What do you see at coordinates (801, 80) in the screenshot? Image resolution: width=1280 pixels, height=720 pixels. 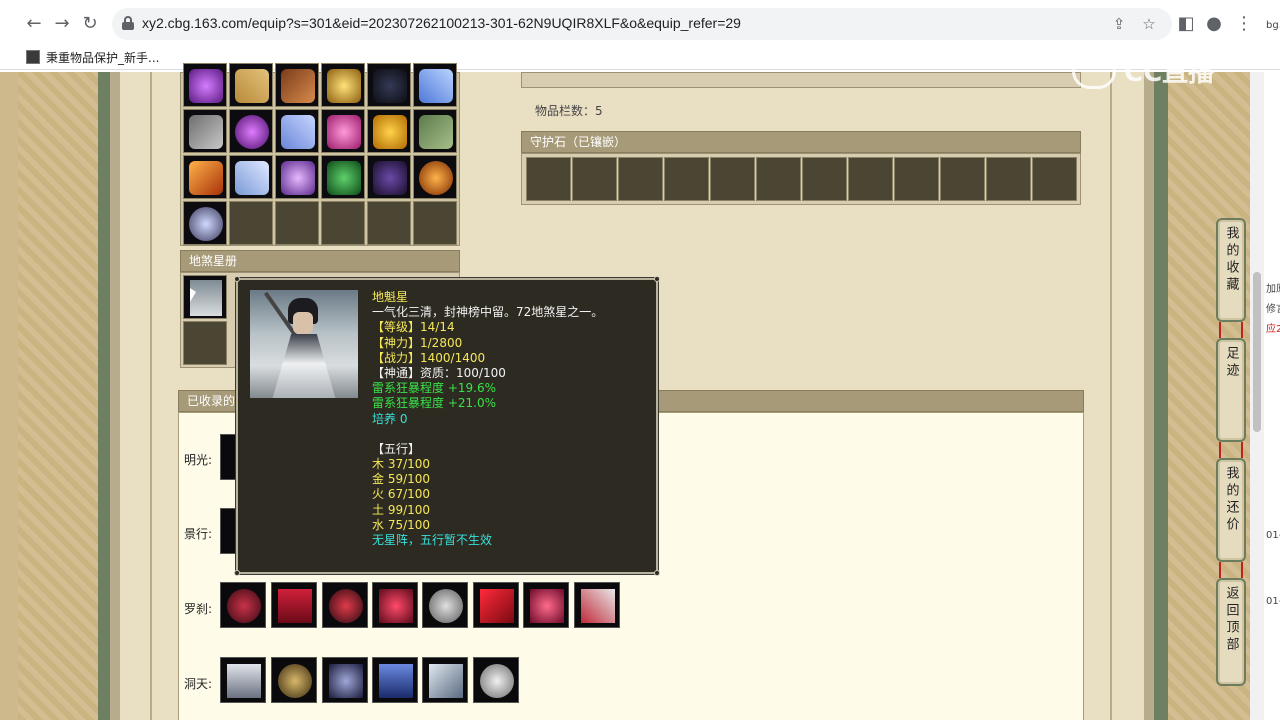 I see `equipment-slots-top` at bounding box center [801, 80].